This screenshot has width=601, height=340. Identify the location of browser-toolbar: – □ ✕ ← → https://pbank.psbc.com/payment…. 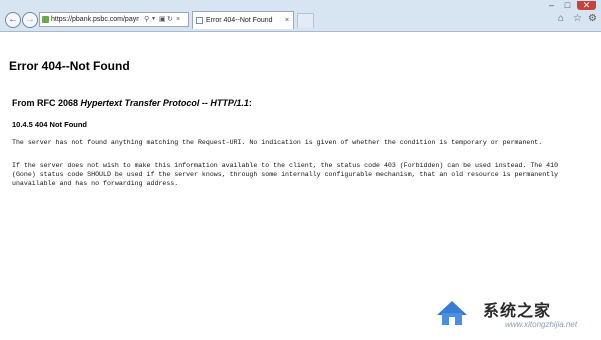
(300, 16).